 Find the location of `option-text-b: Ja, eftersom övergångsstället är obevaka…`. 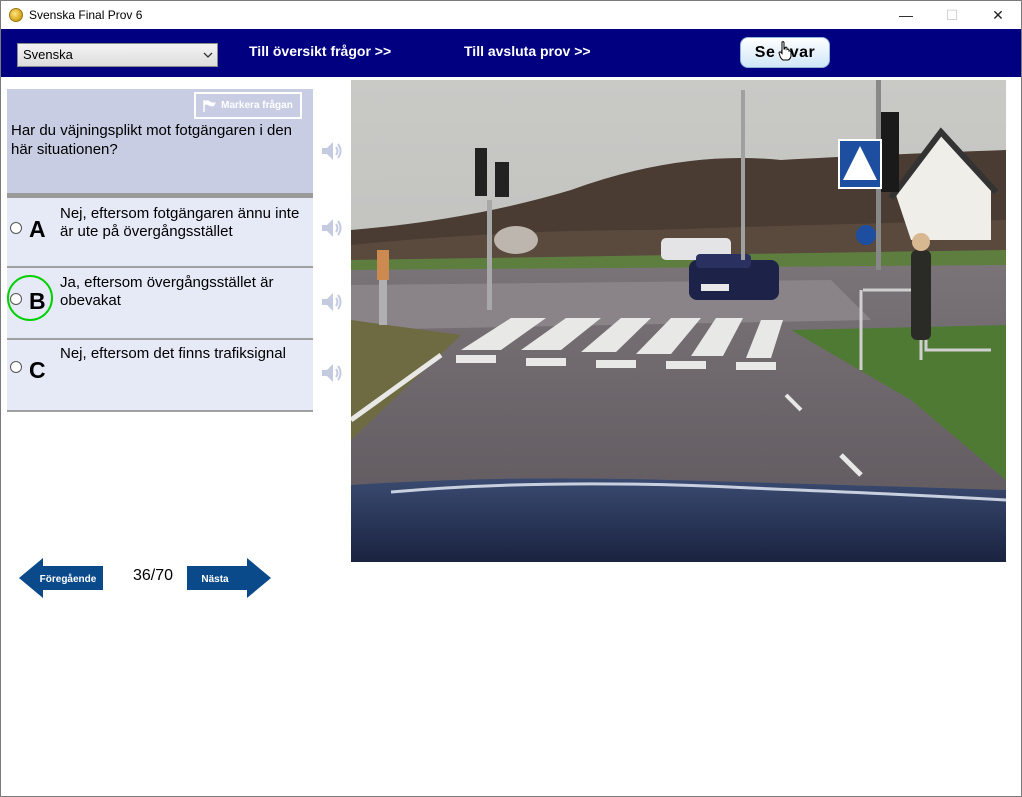

option-text-b: Ja, eftersom övergångsstället är obevaka… is located at coordinates (167, 291).